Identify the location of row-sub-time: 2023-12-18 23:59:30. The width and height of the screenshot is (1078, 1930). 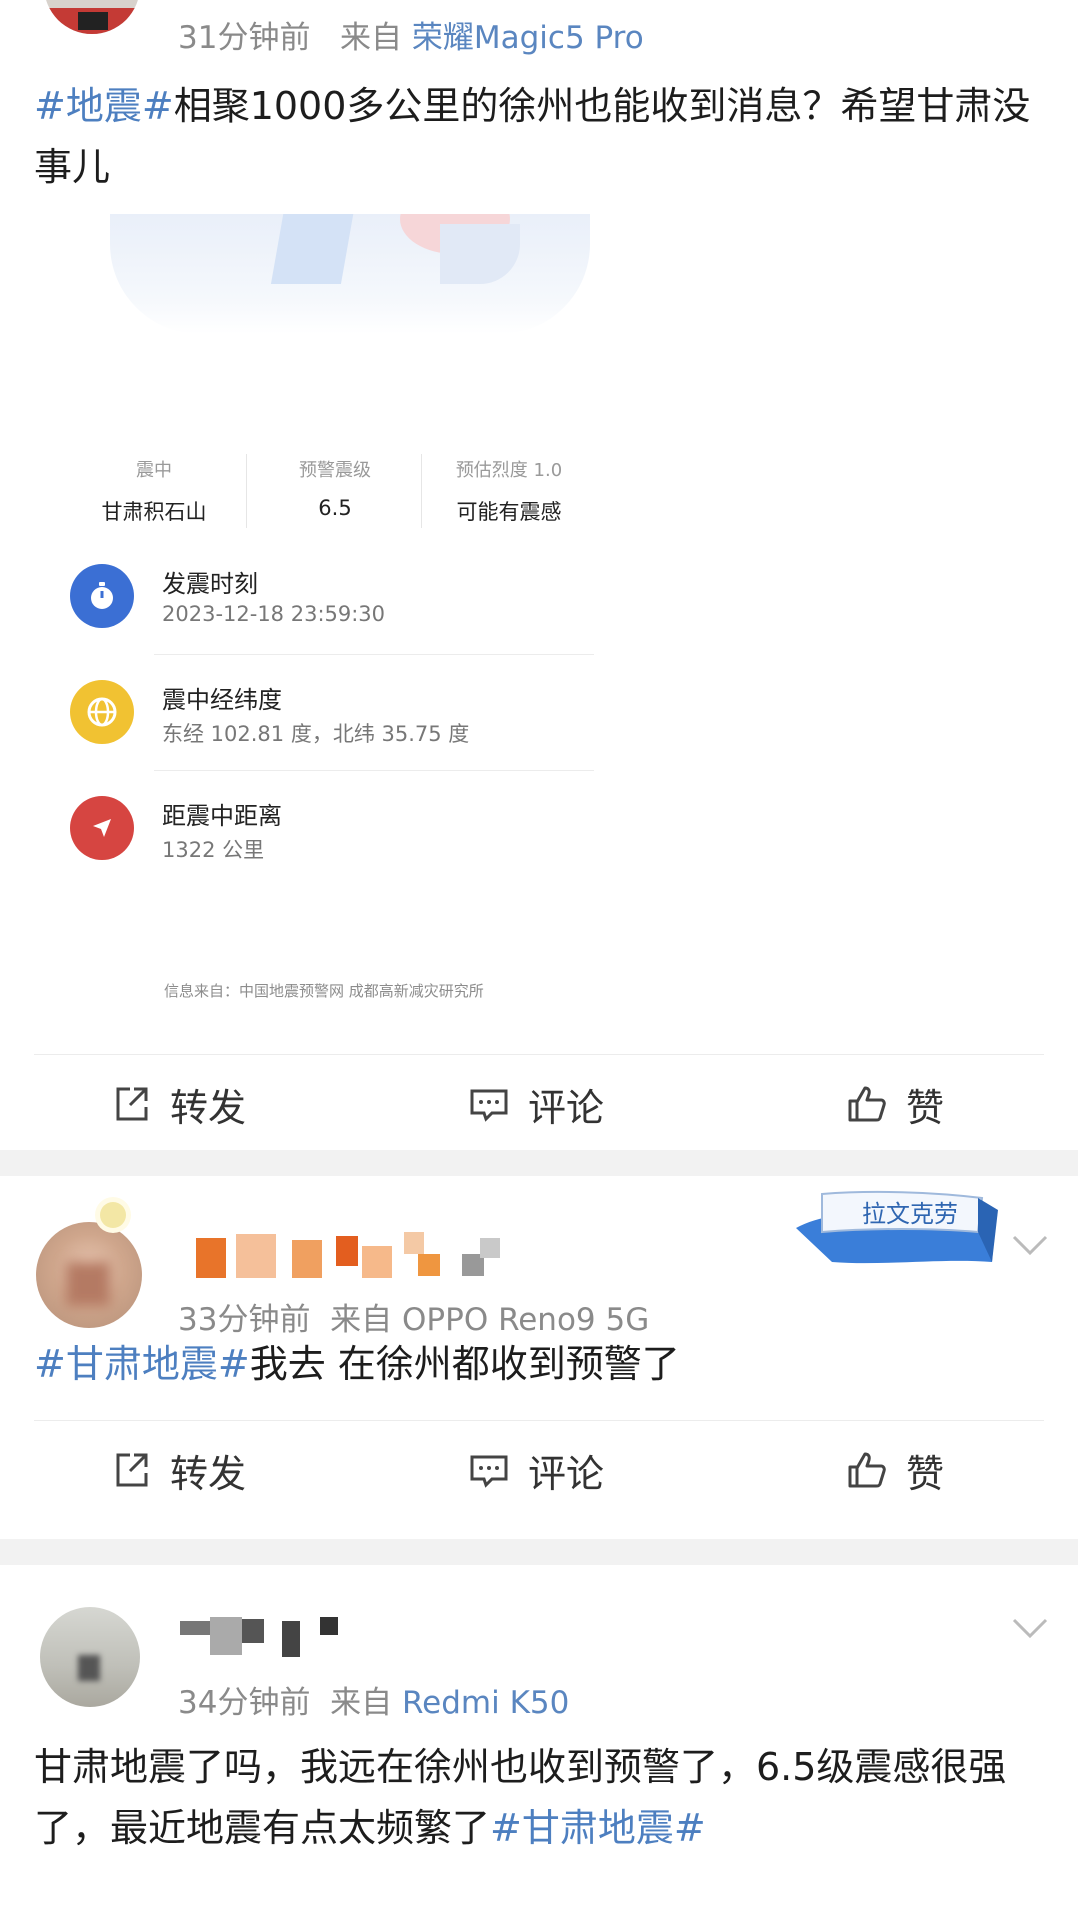
(274, 614).